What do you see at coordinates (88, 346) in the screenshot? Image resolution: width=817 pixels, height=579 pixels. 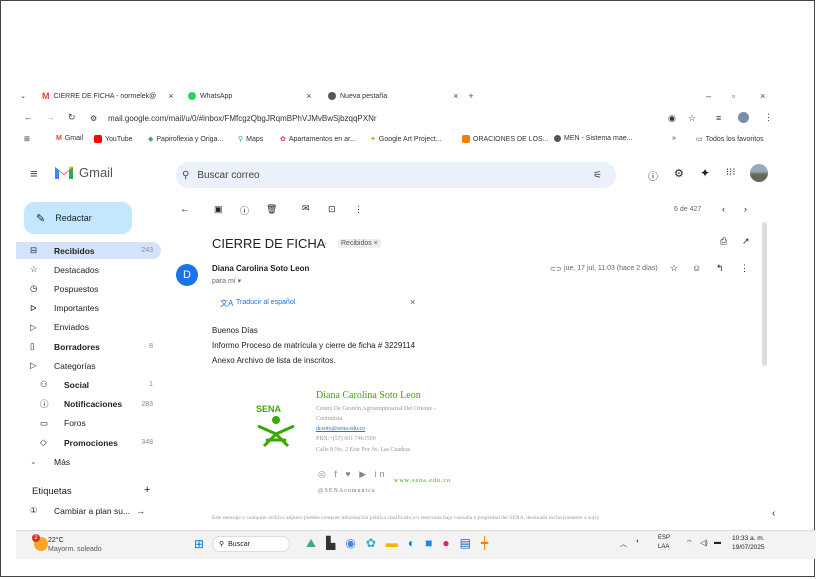 I see `sidebar-item-borradores: ▯ Borradores 8` at bounding box center [88, 346].